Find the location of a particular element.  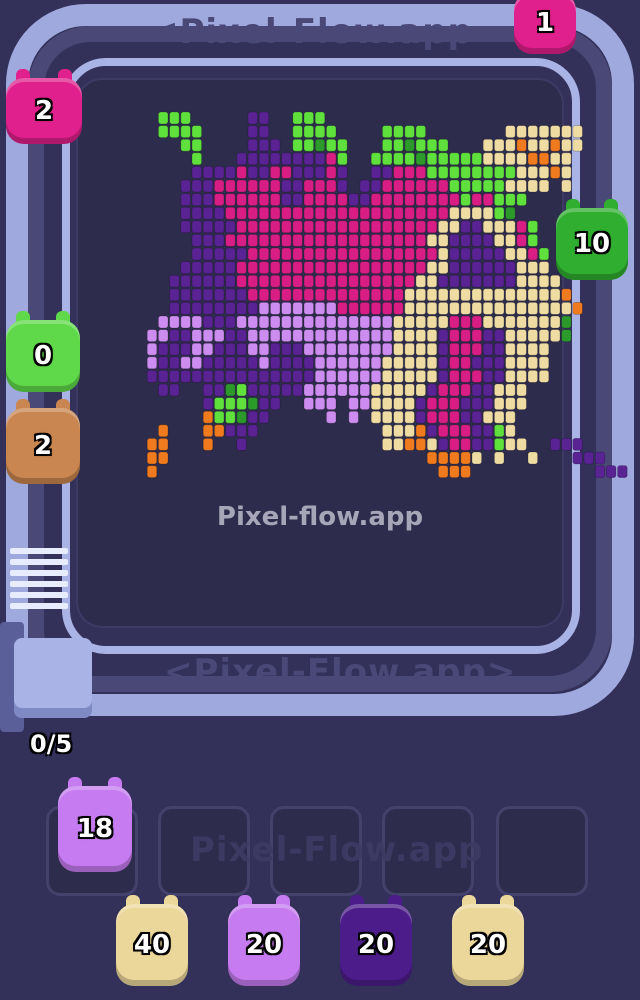

belt-pig-right: 10 is located at coordinates (592, 239).